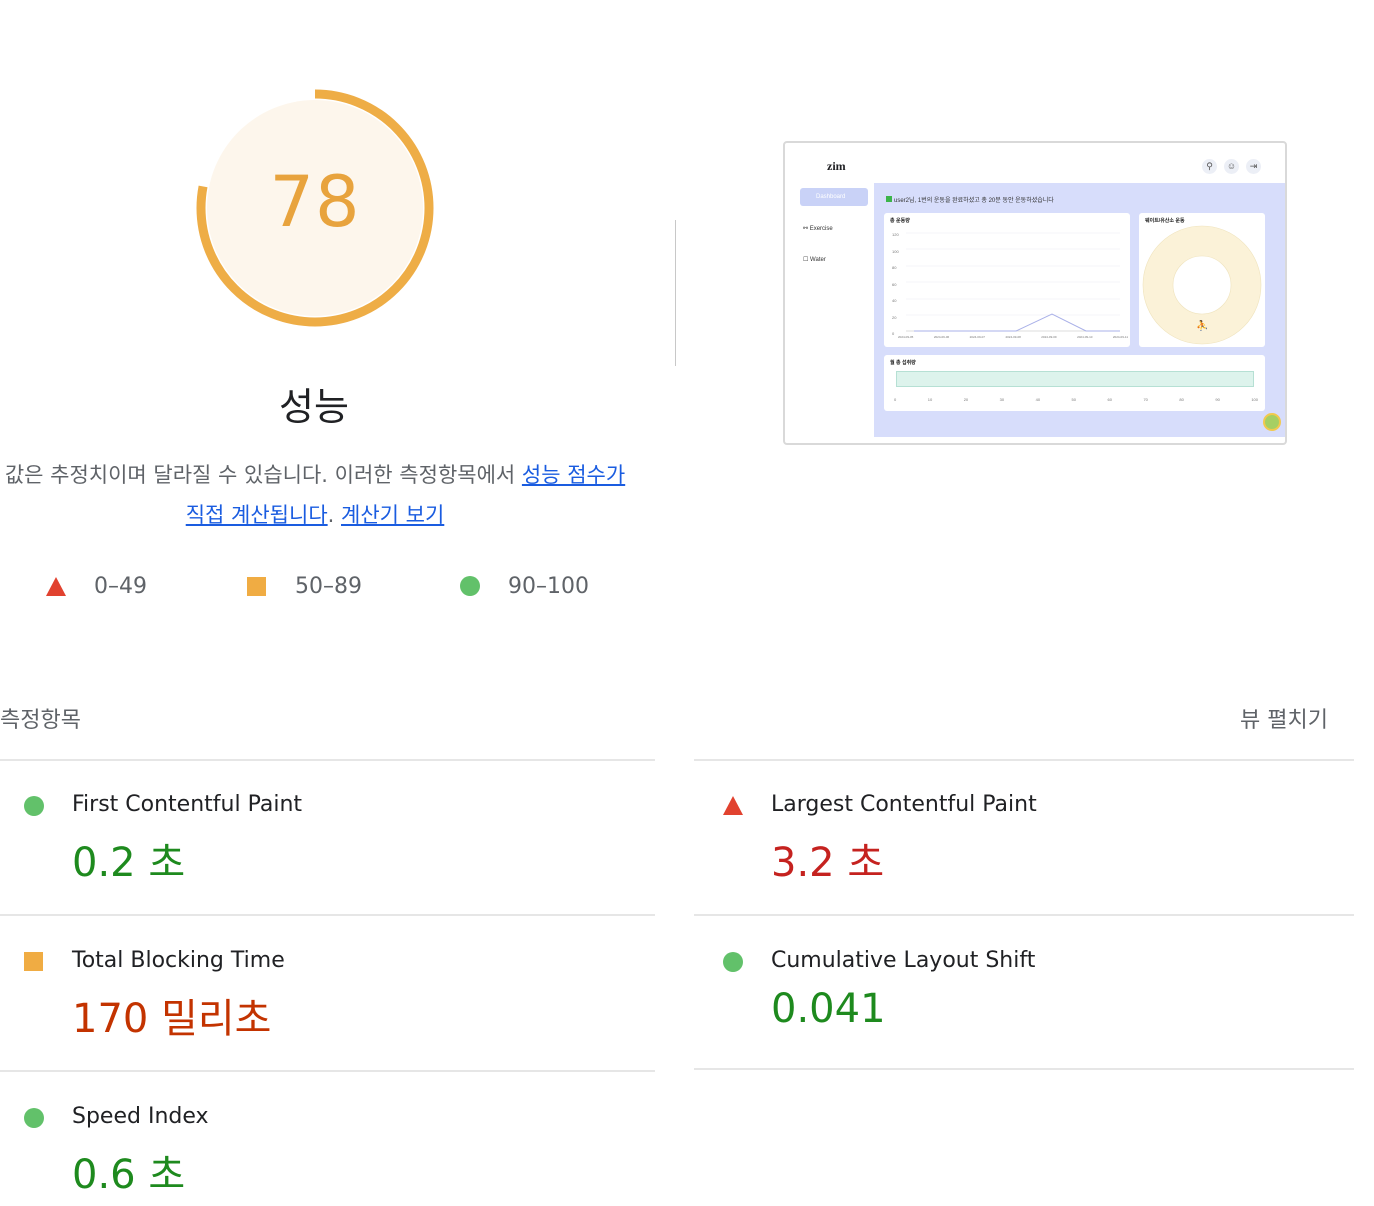  I want to click on thumb-avatar, so click(1272, 422).